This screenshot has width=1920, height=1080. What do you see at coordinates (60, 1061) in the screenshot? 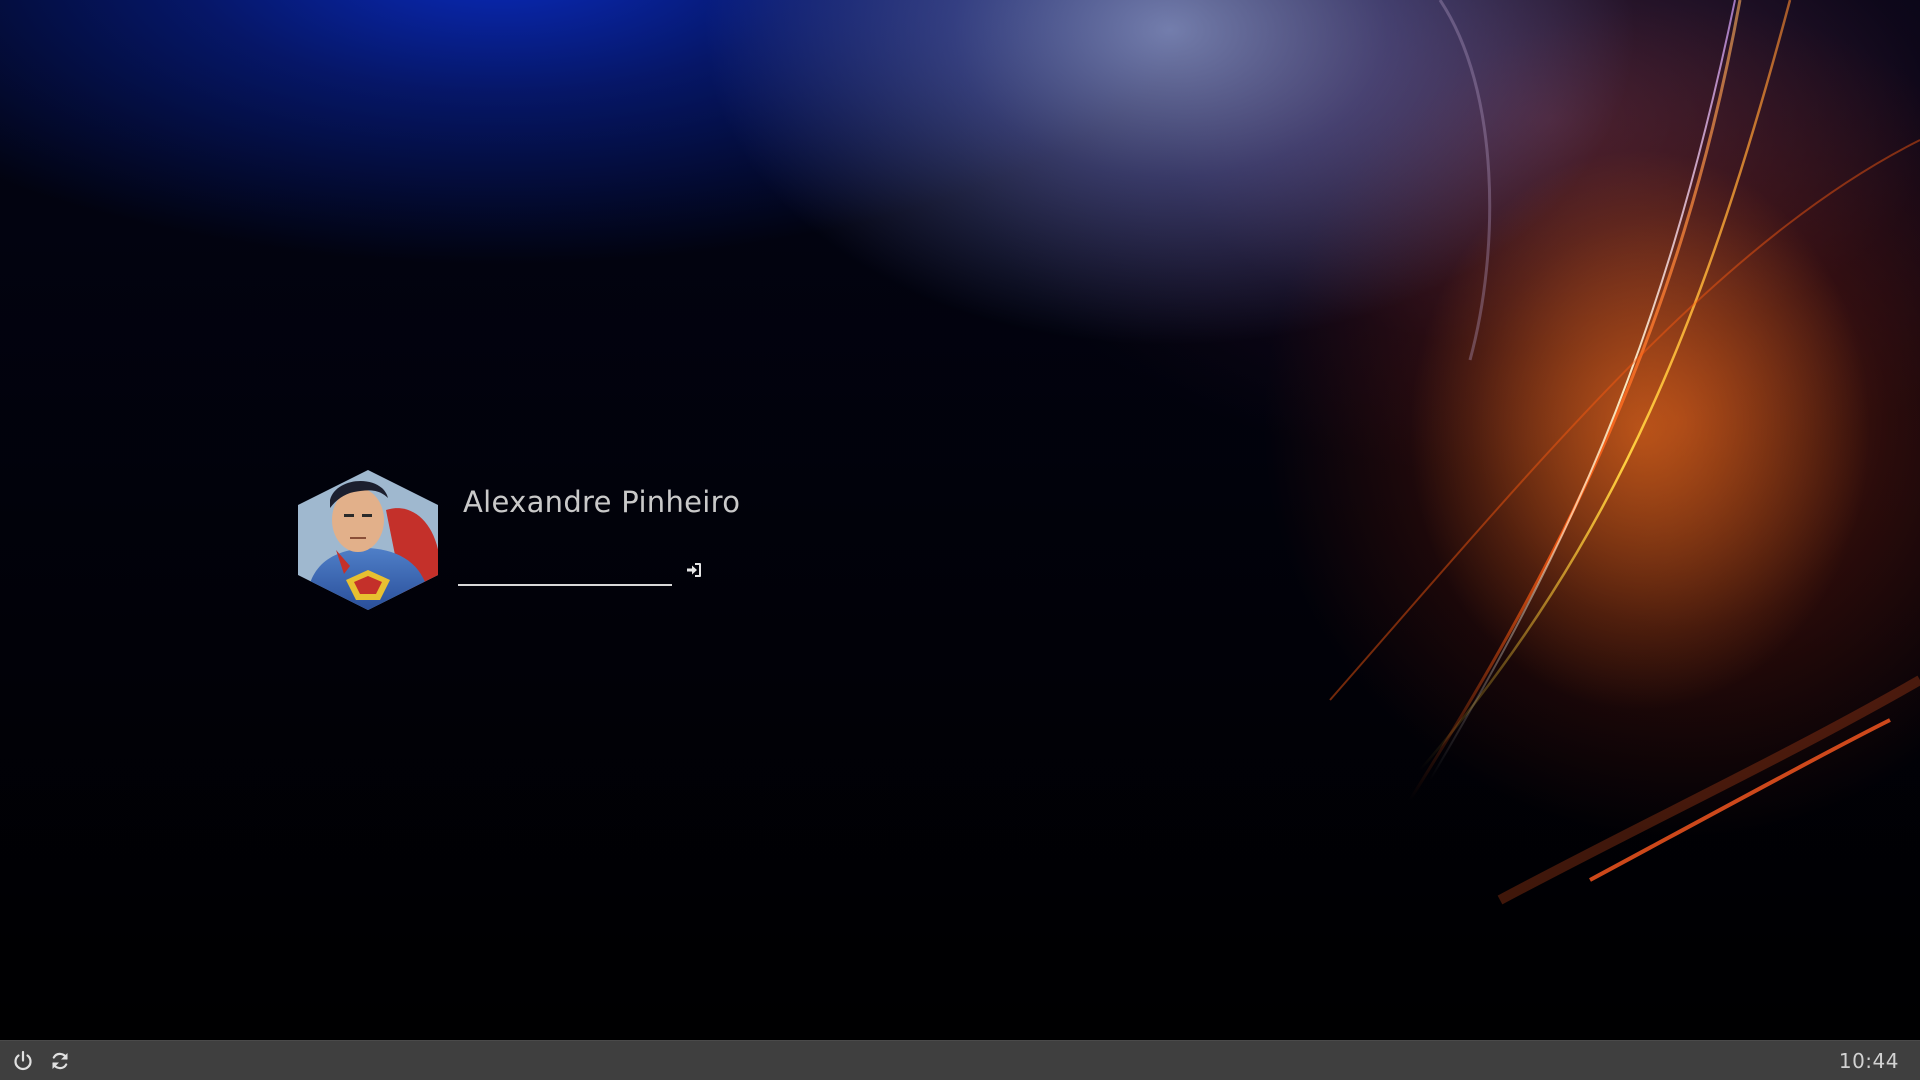
I see `restart-icon` at bounding box center [60, 1061].